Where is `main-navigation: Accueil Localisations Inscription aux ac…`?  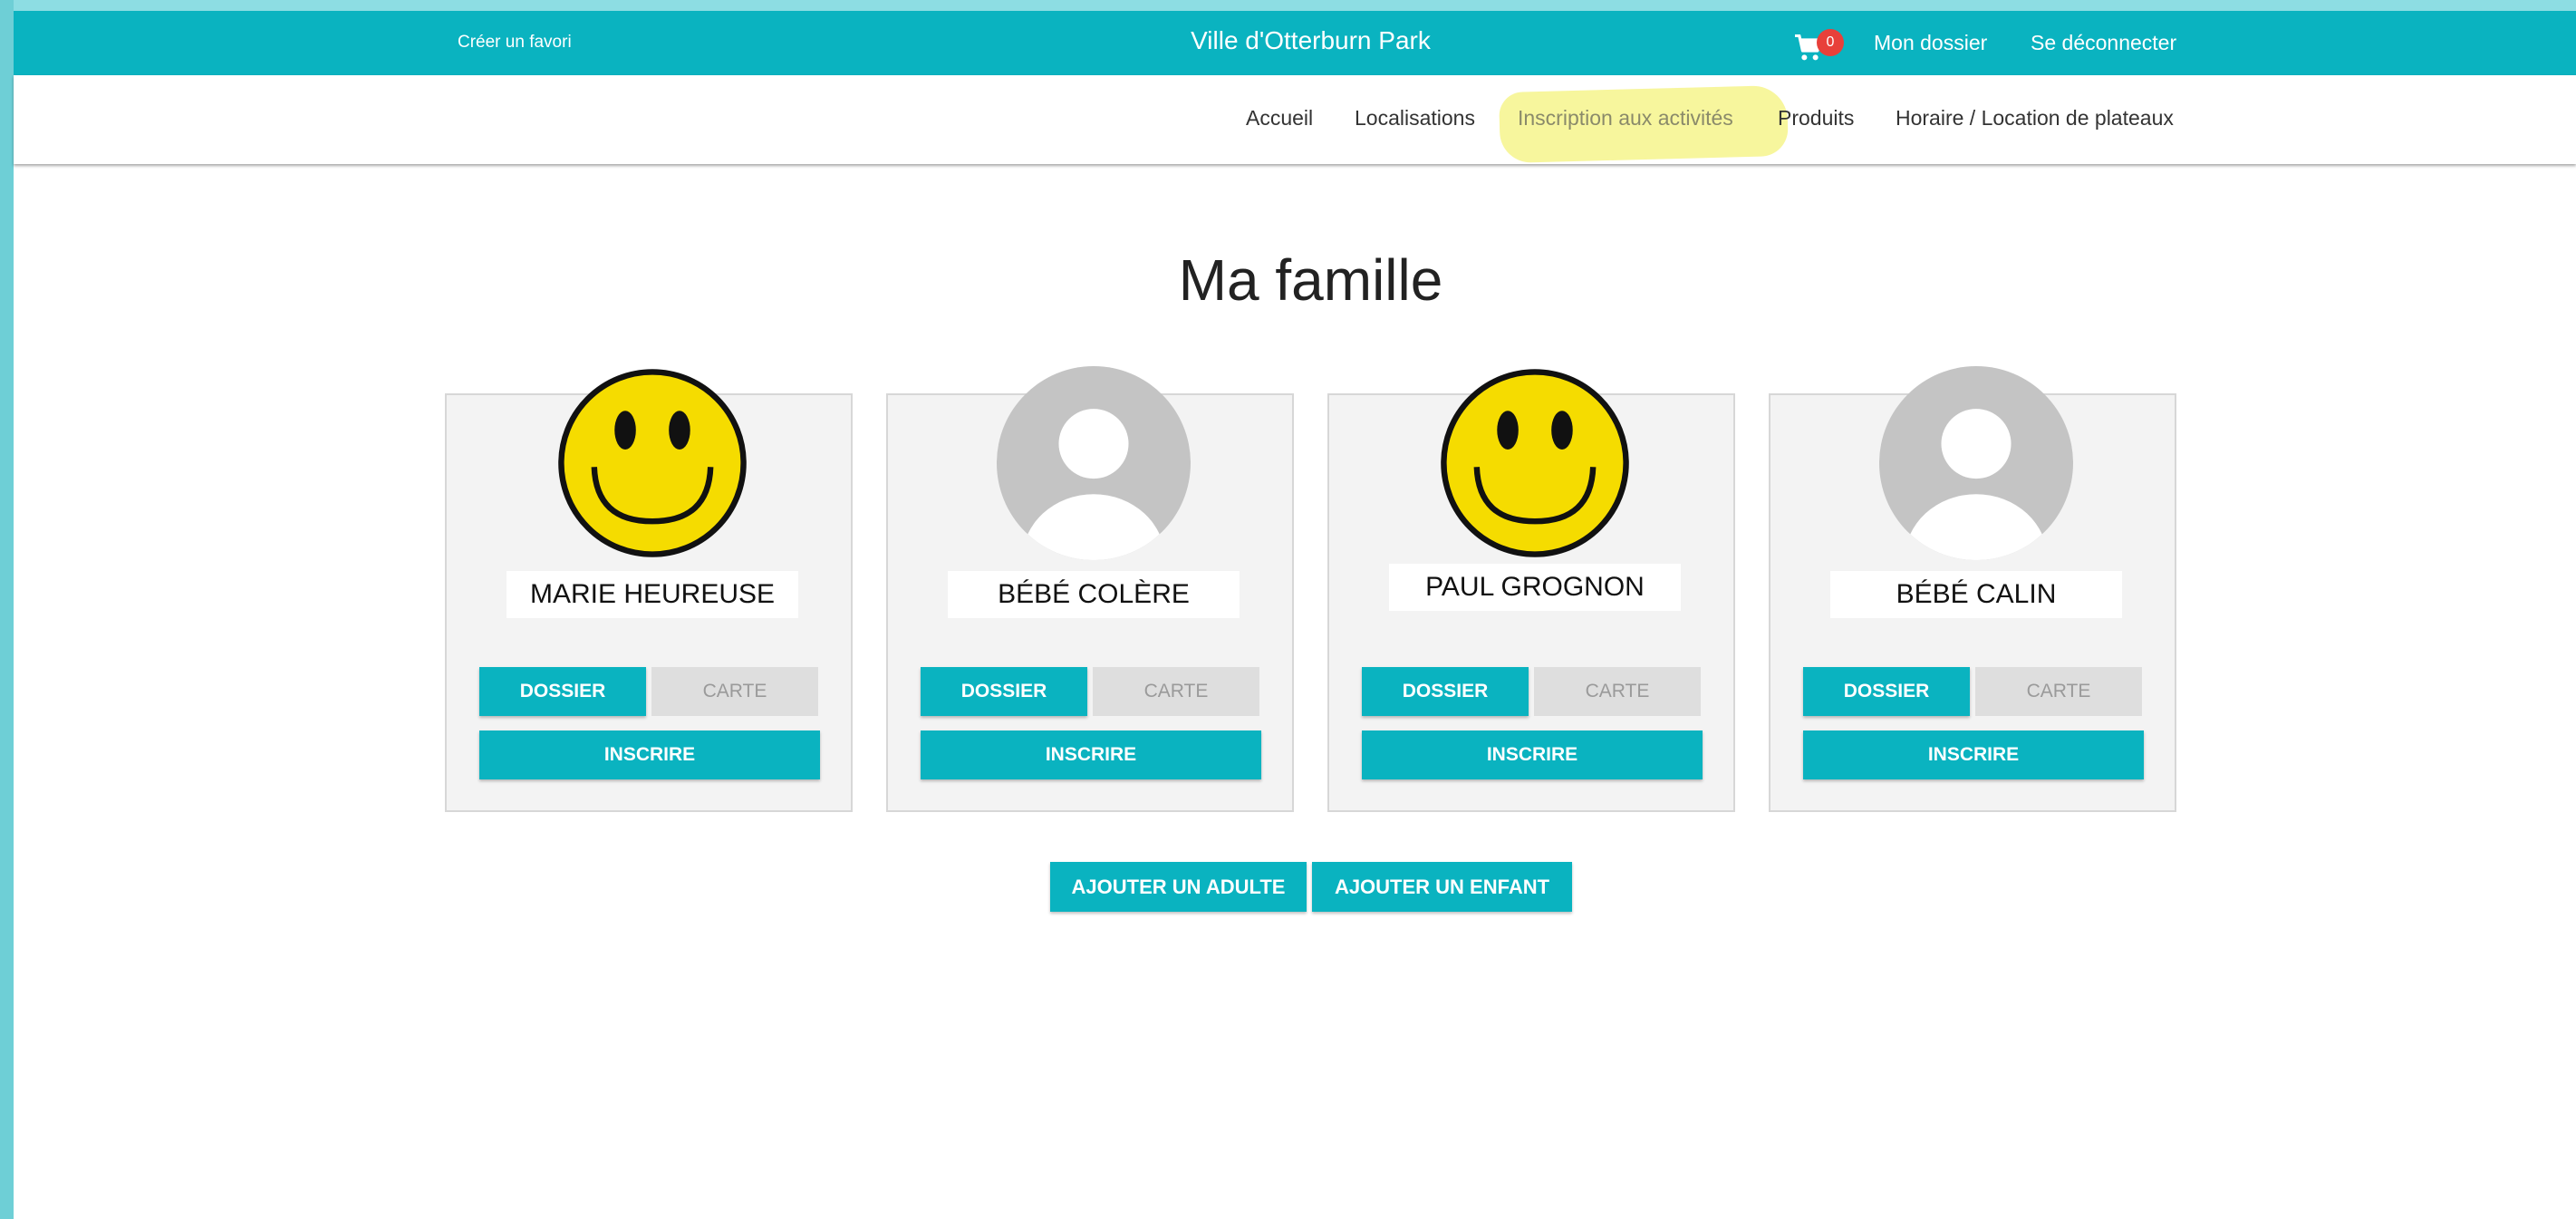
main-navigation: Accueil Localisations Inscription aux ac… is located at coordinates (1295, 119).